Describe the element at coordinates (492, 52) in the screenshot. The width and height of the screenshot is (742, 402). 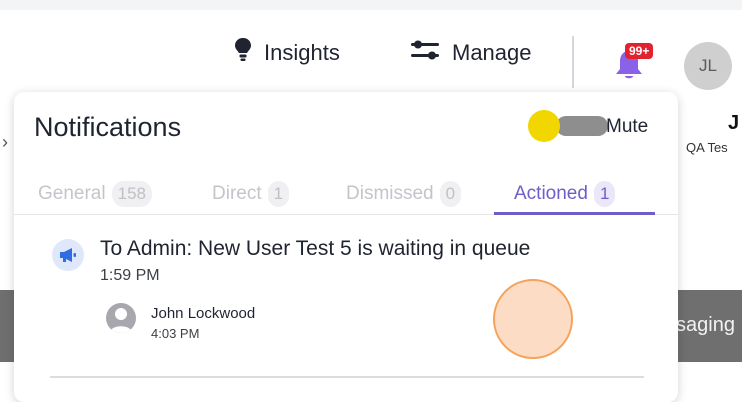
I see `manage-label: Manage` at that location.